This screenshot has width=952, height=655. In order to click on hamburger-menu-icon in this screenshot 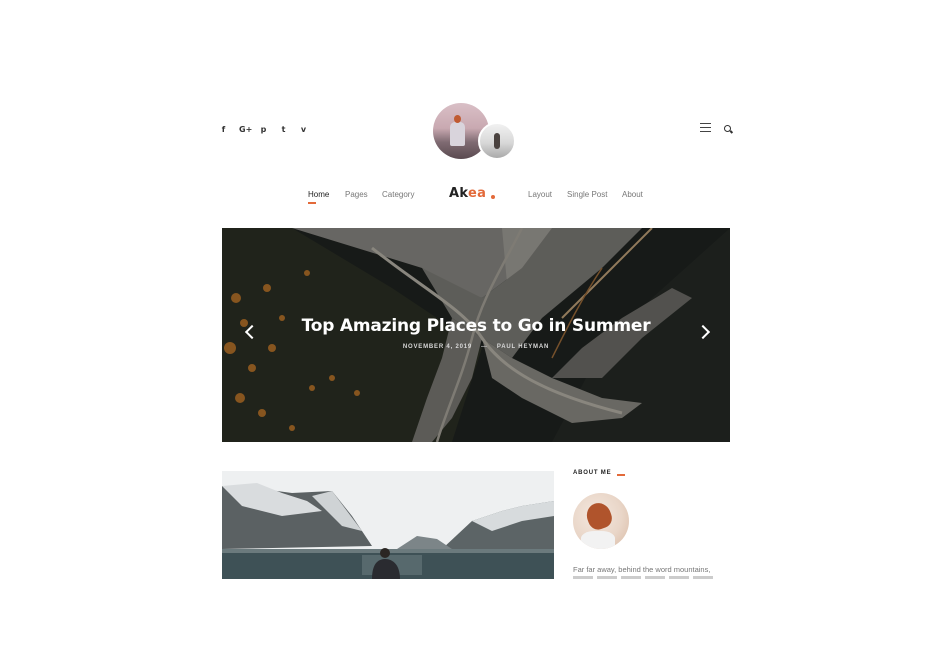, I will do `click(705, 127)`.